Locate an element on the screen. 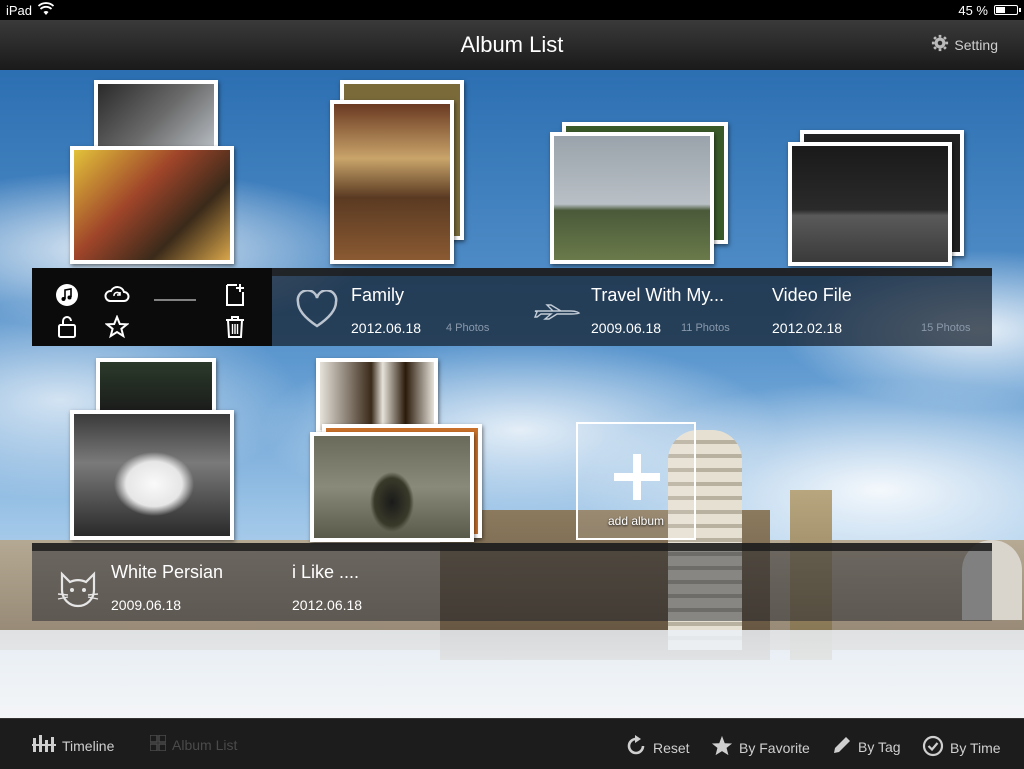 The height and width of the screenshot is (769, 1024). wifi-icon is located at coordinates (46, 10).